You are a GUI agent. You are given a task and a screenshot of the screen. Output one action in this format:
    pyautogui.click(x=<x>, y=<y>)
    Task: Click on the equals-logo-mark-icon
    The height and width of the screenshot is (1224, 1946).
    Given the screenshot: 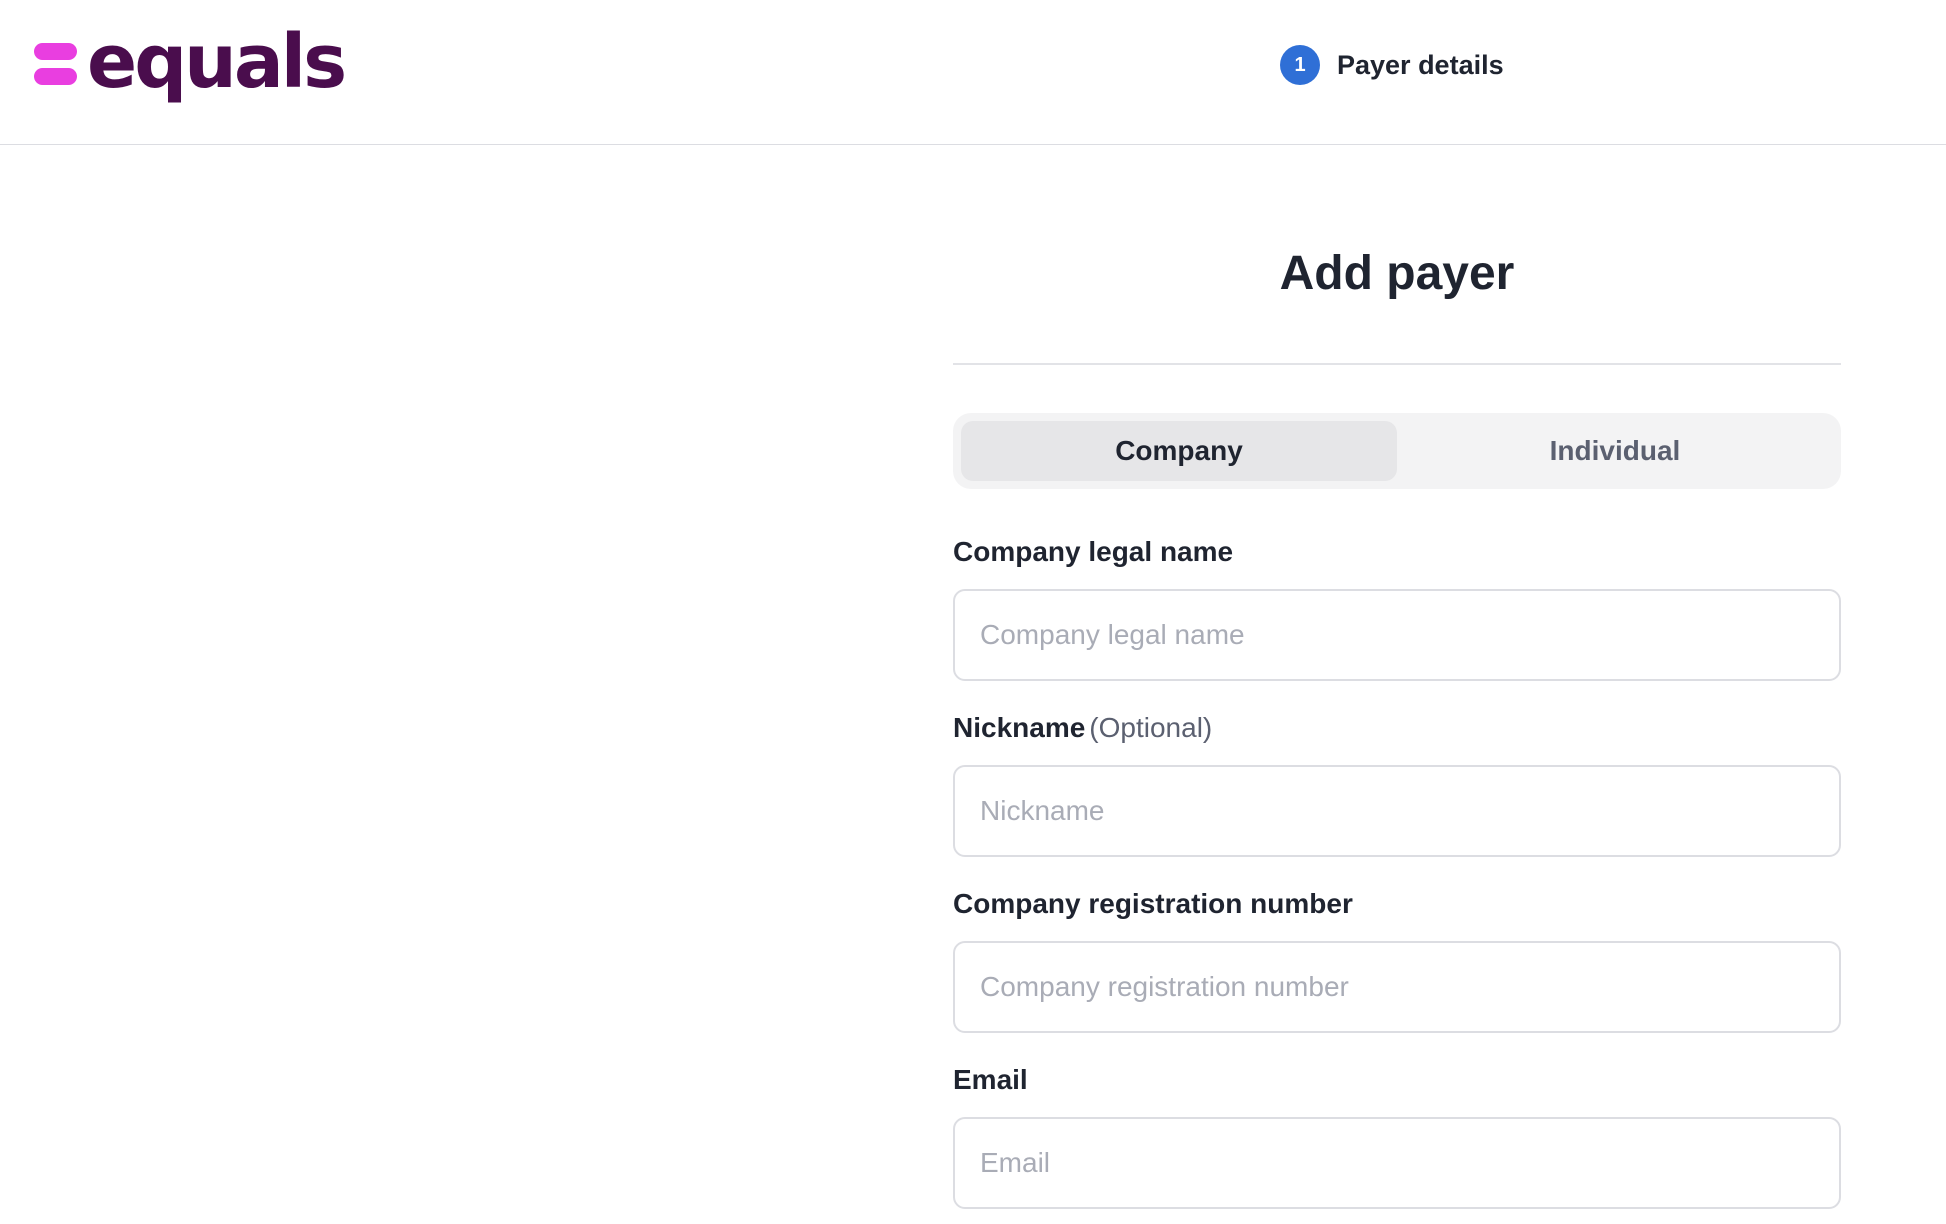 What is the action you would take?
    pyautogui.click(x=55, y=65)
    